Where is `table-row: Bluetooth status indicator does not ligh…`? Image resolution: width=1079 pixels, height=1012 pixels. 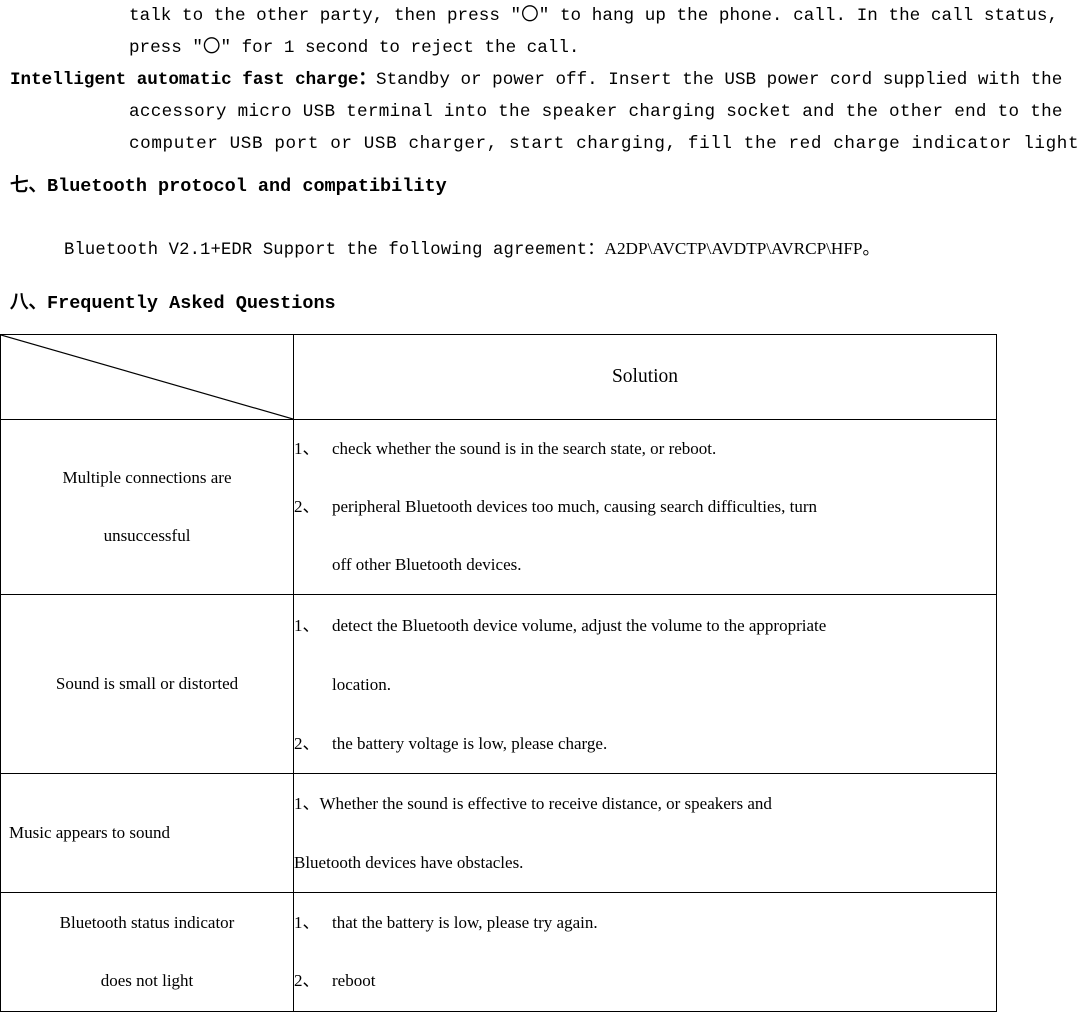
table-row: Bluetooth status indicator does not ligh… is located at coordinates (498, 952).